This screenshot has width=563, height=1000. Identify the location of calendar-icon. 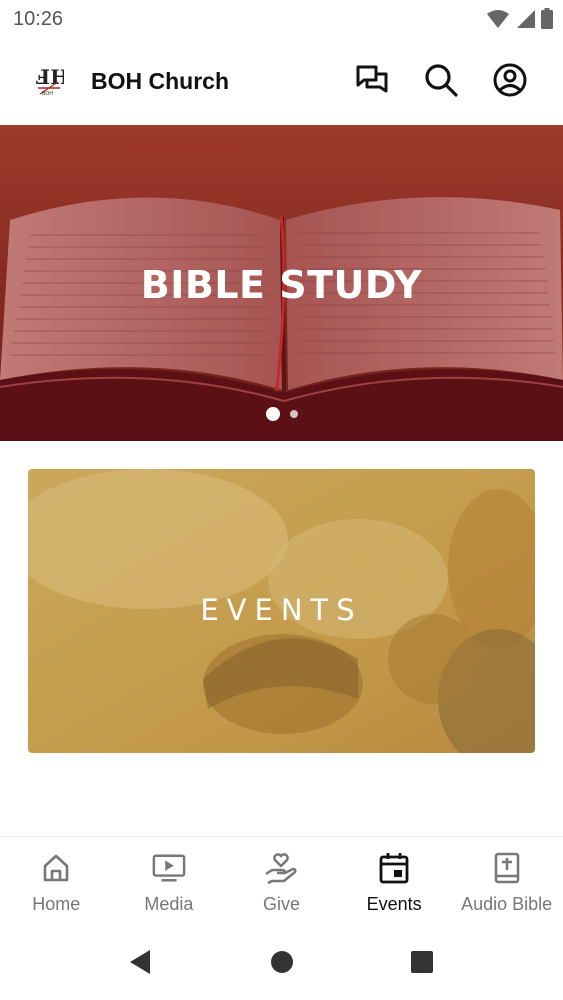
(394, 868).